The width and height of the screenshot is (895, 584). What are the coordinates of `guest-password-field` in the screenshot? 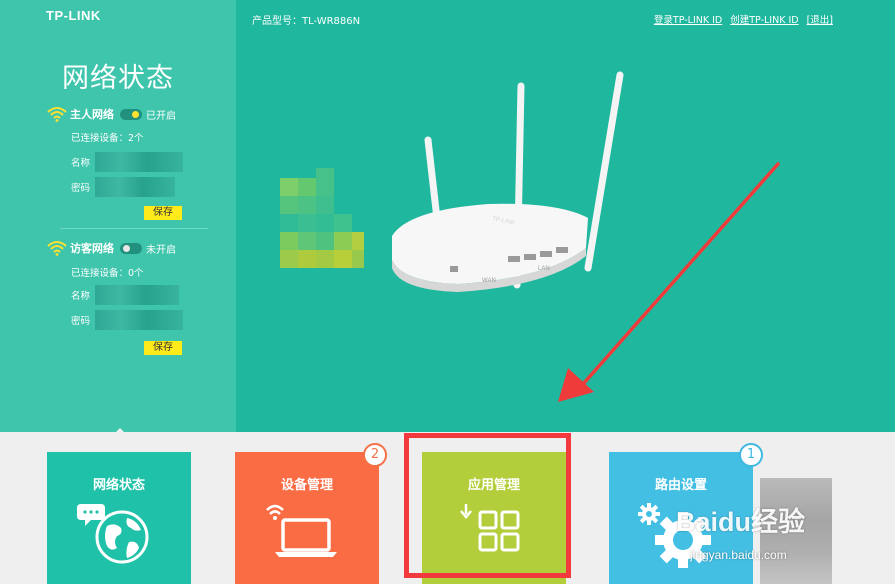 It's located at (139, 319).